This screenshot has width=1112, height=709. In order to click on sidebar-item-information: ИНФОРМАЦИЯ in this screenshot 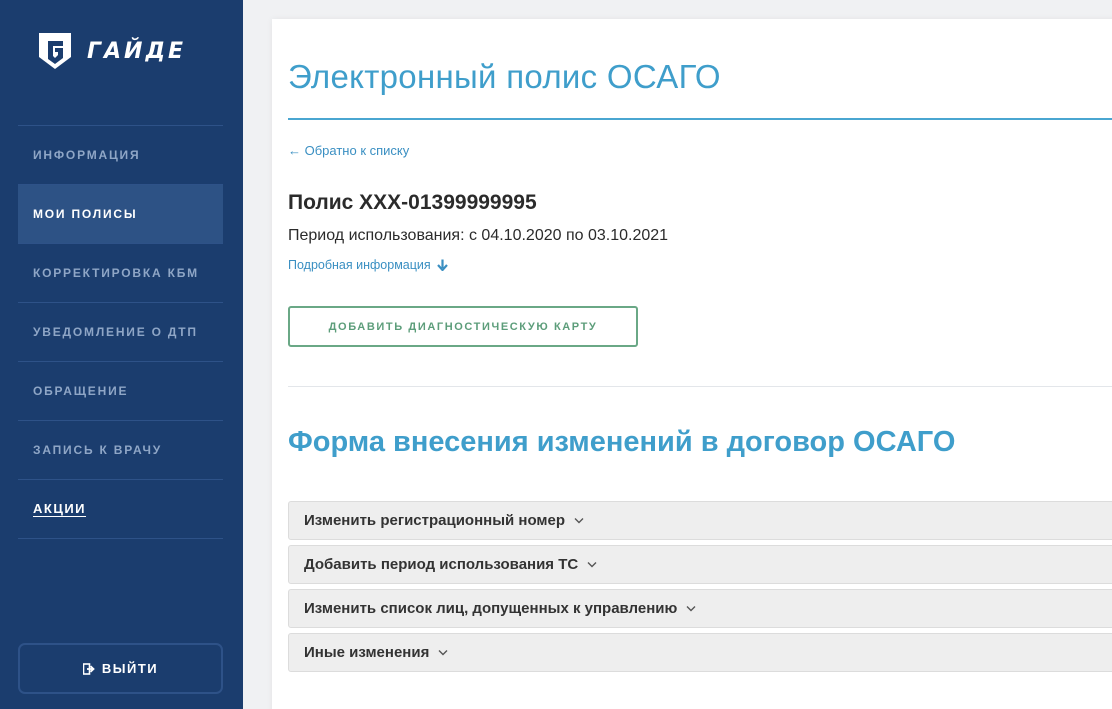, I will do `click(120, 155)`.